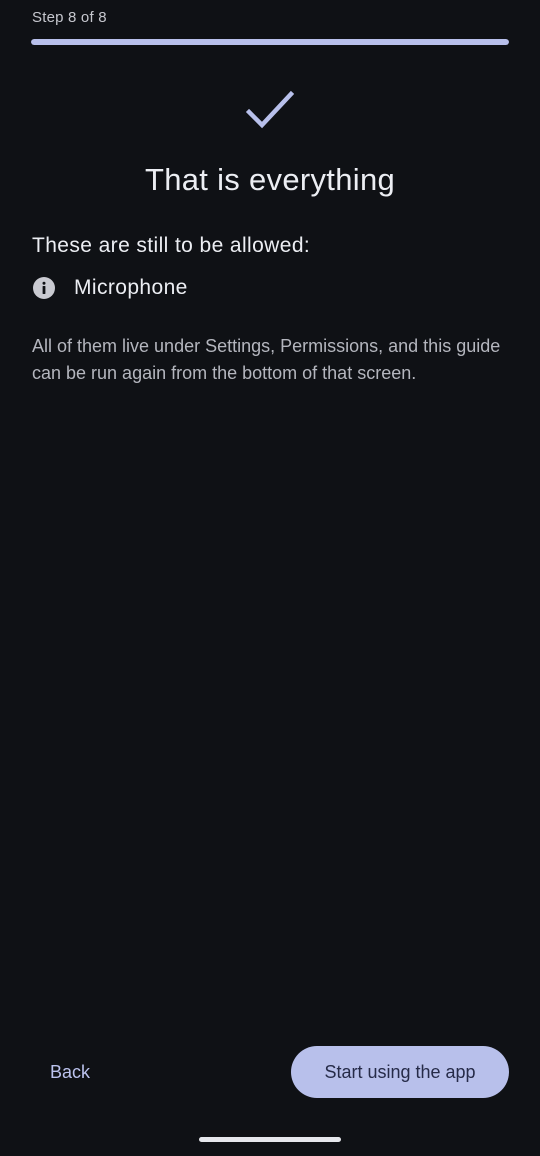  Describe the element at coordinates (270, 1139) in the screenshot. I see `home-indicator` at that location.